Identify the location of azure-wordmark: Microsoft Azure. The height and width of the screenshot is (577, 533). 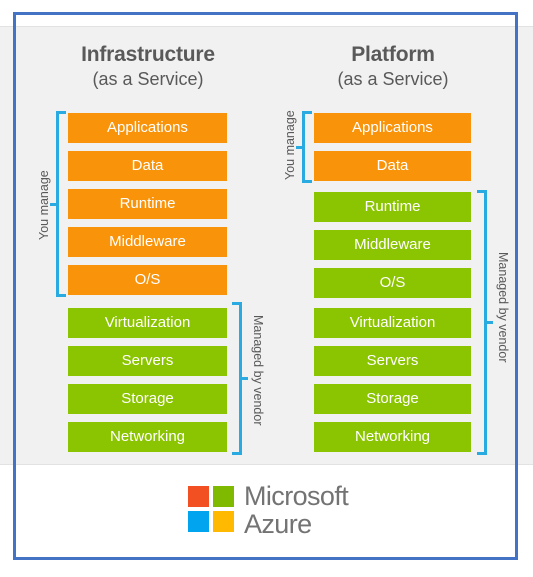
(296, 510).